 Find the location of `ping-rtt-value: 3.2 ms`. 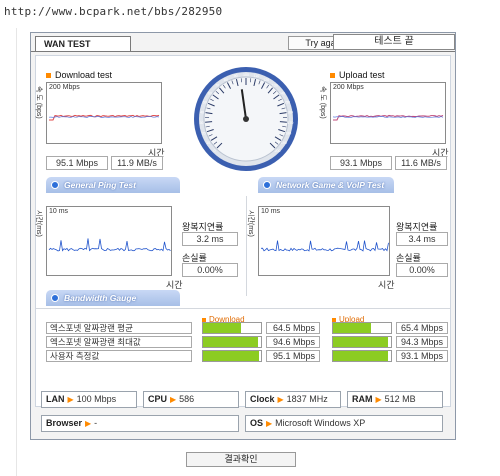

ping-rtt-value: 3.2 ms is located at coordinates (210, 239).